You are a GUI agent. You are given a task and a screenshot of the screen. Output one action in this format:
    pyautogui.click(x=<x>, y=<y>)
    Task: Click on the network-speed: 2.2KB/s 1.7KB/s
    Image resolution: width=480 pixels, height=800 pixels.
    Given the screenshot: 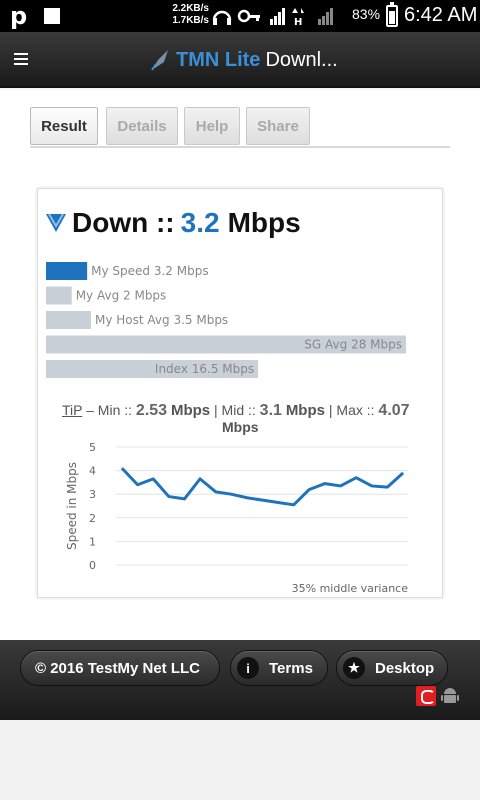 What is the action you would take?
    pyautogui.click(x=186, y=15)
    